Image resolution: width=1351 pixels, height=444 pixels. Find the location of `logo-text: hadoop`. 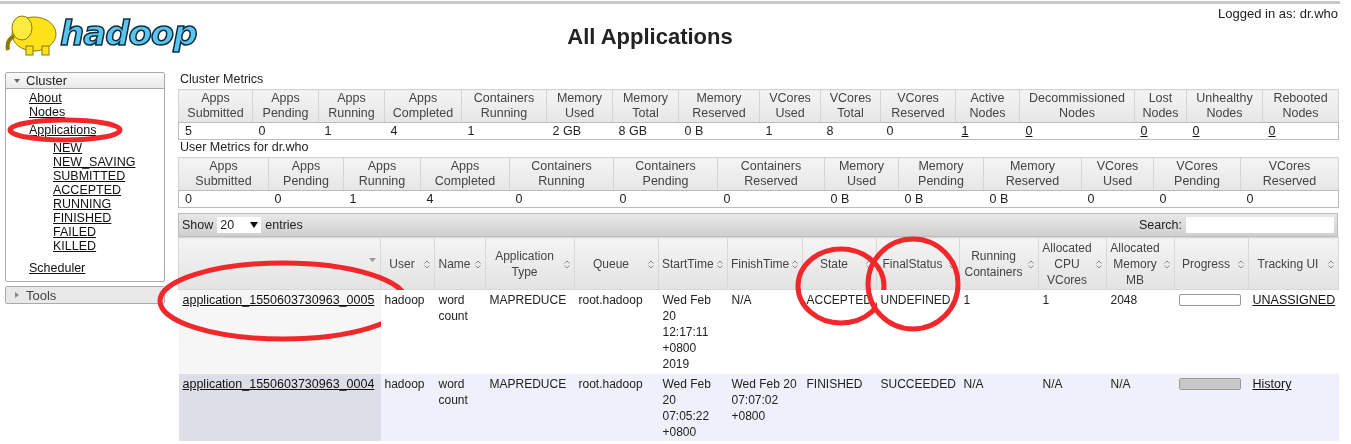

logo-text: hadoop is located at coordinates (128, 33).